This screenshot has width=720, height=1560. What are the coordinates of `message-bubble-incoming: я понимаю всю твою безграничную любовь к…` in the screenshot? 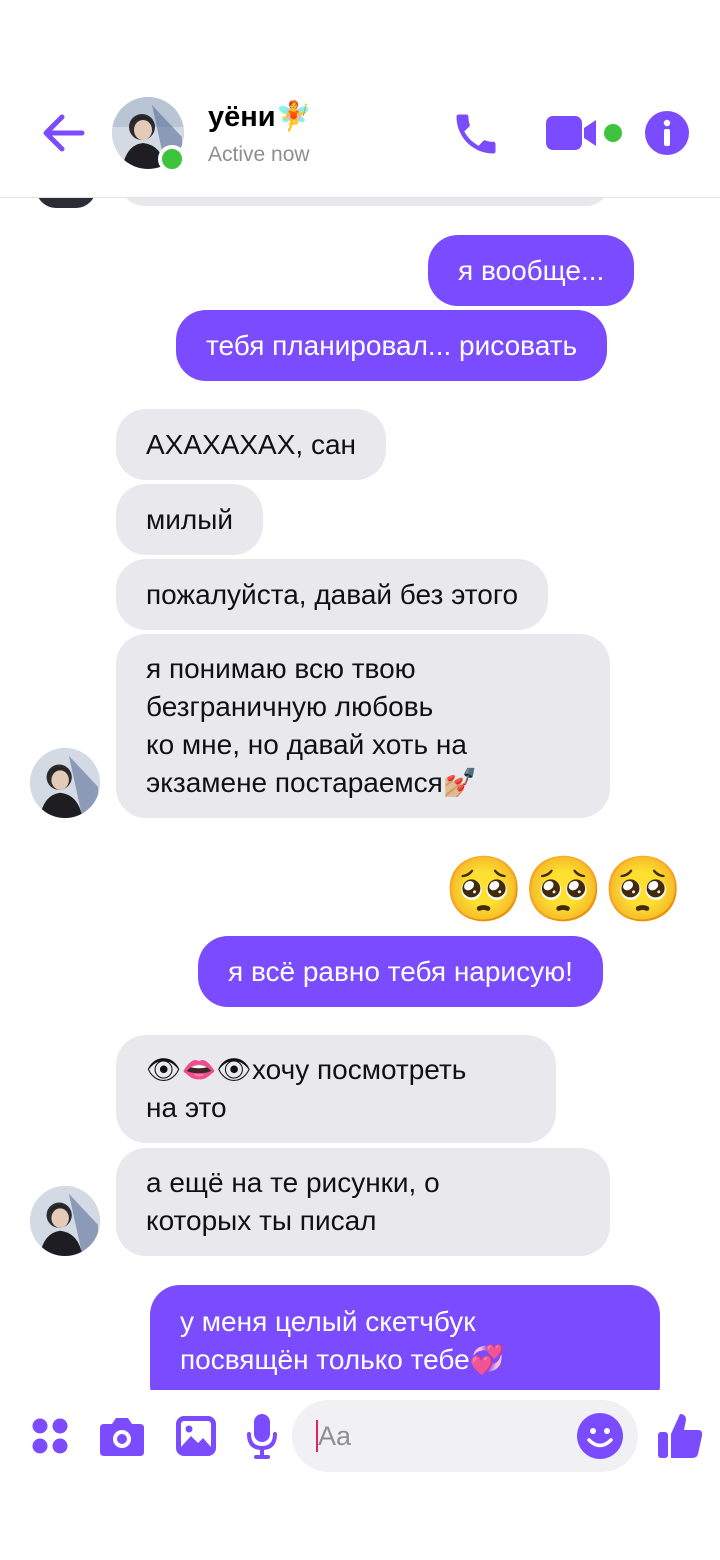 It's located at (363, 726).